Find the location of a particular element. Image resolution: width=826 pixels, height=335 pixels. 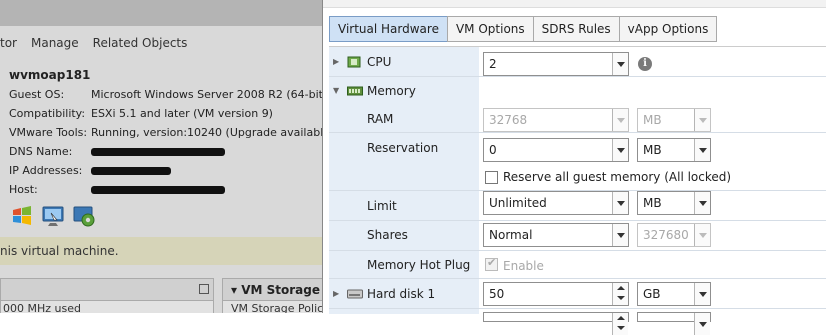

cpu-label: CPU is located at coordinates (379, 62).